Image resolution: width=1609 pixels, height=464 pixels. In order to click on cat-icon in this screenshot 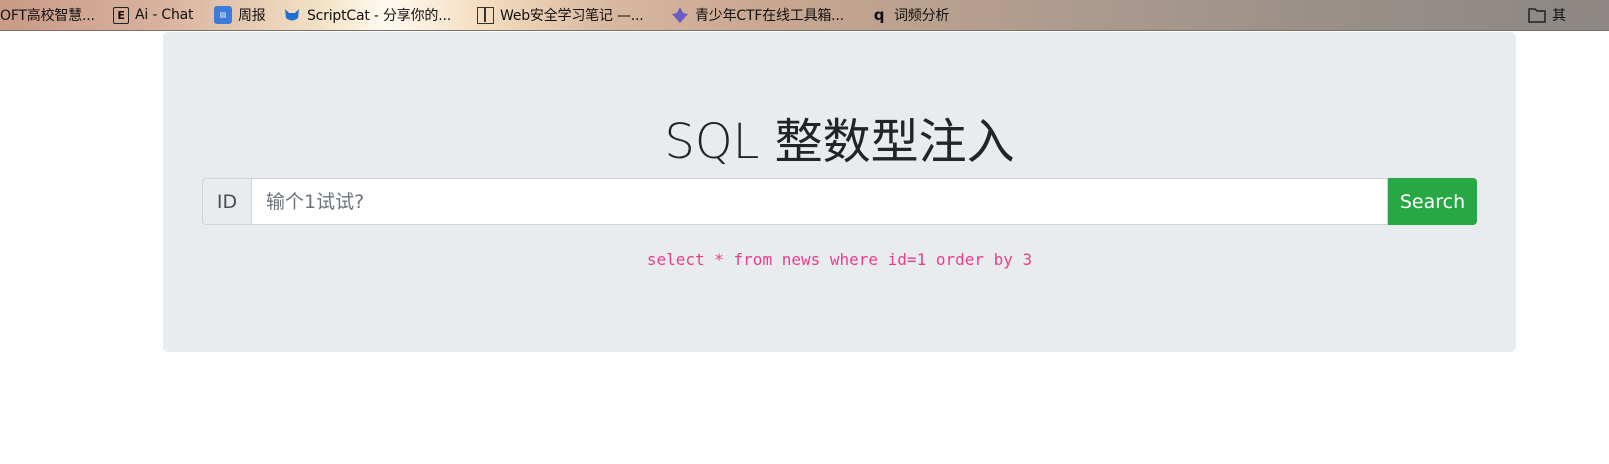, I will do `click(292, 15)`.